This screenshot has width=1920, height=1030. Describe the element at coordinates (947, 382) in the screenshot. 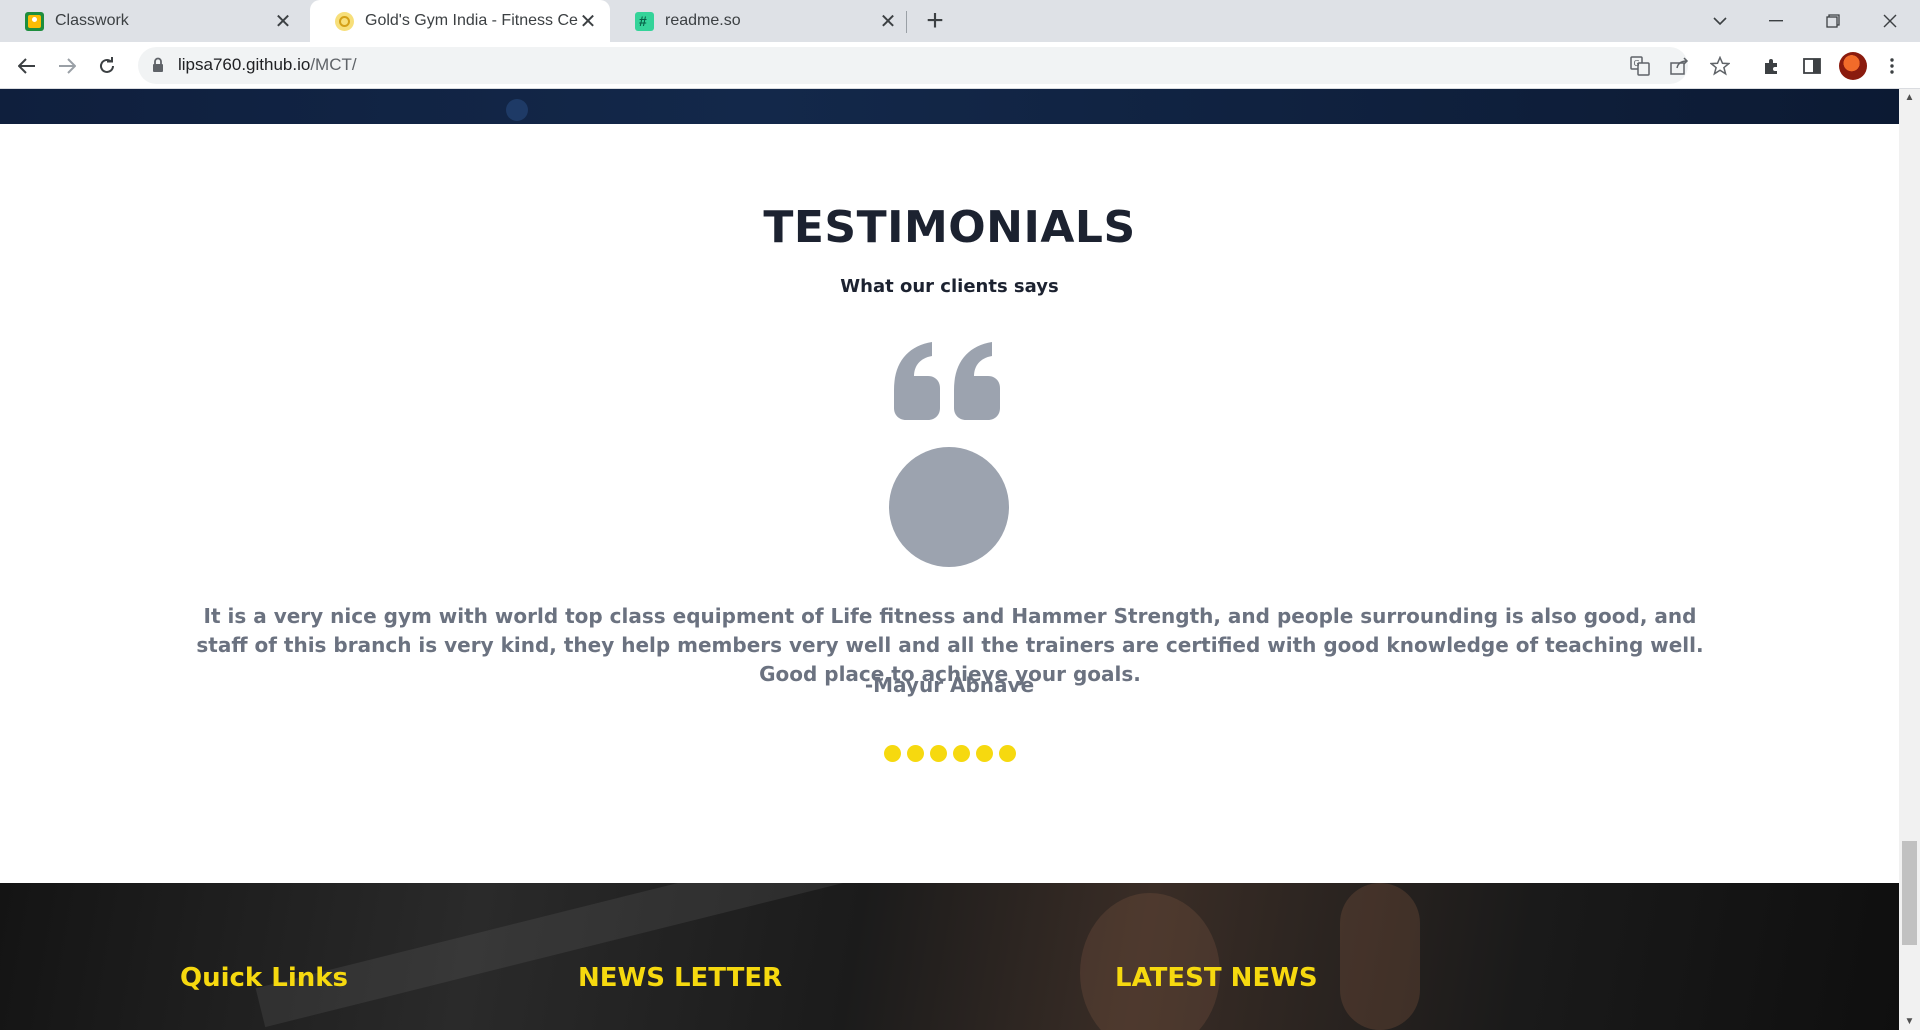

I see `quote-icon` at that location.